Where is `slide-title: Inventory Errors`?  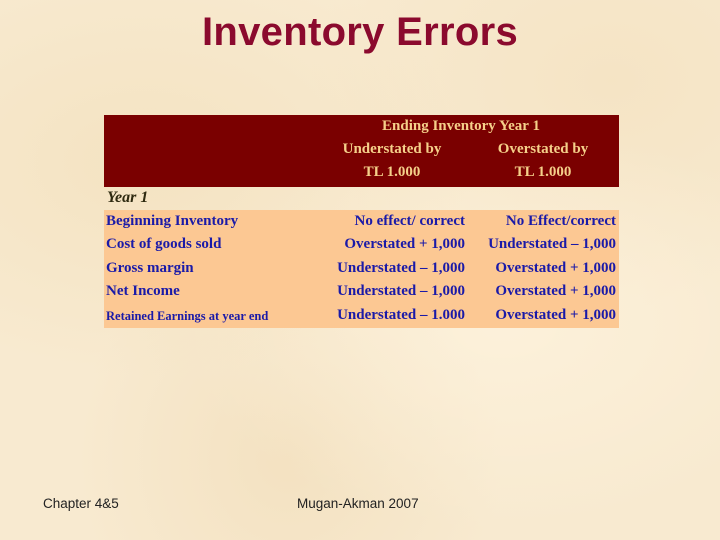 slide-title: Inventory Errors is located at coordinates (359, 32).